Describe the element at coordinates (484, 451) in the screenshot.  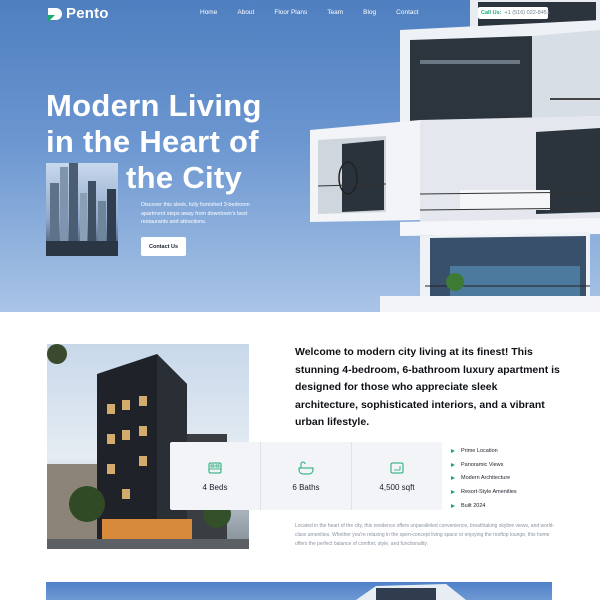
I see `feature-item: Prime Location` at that location.